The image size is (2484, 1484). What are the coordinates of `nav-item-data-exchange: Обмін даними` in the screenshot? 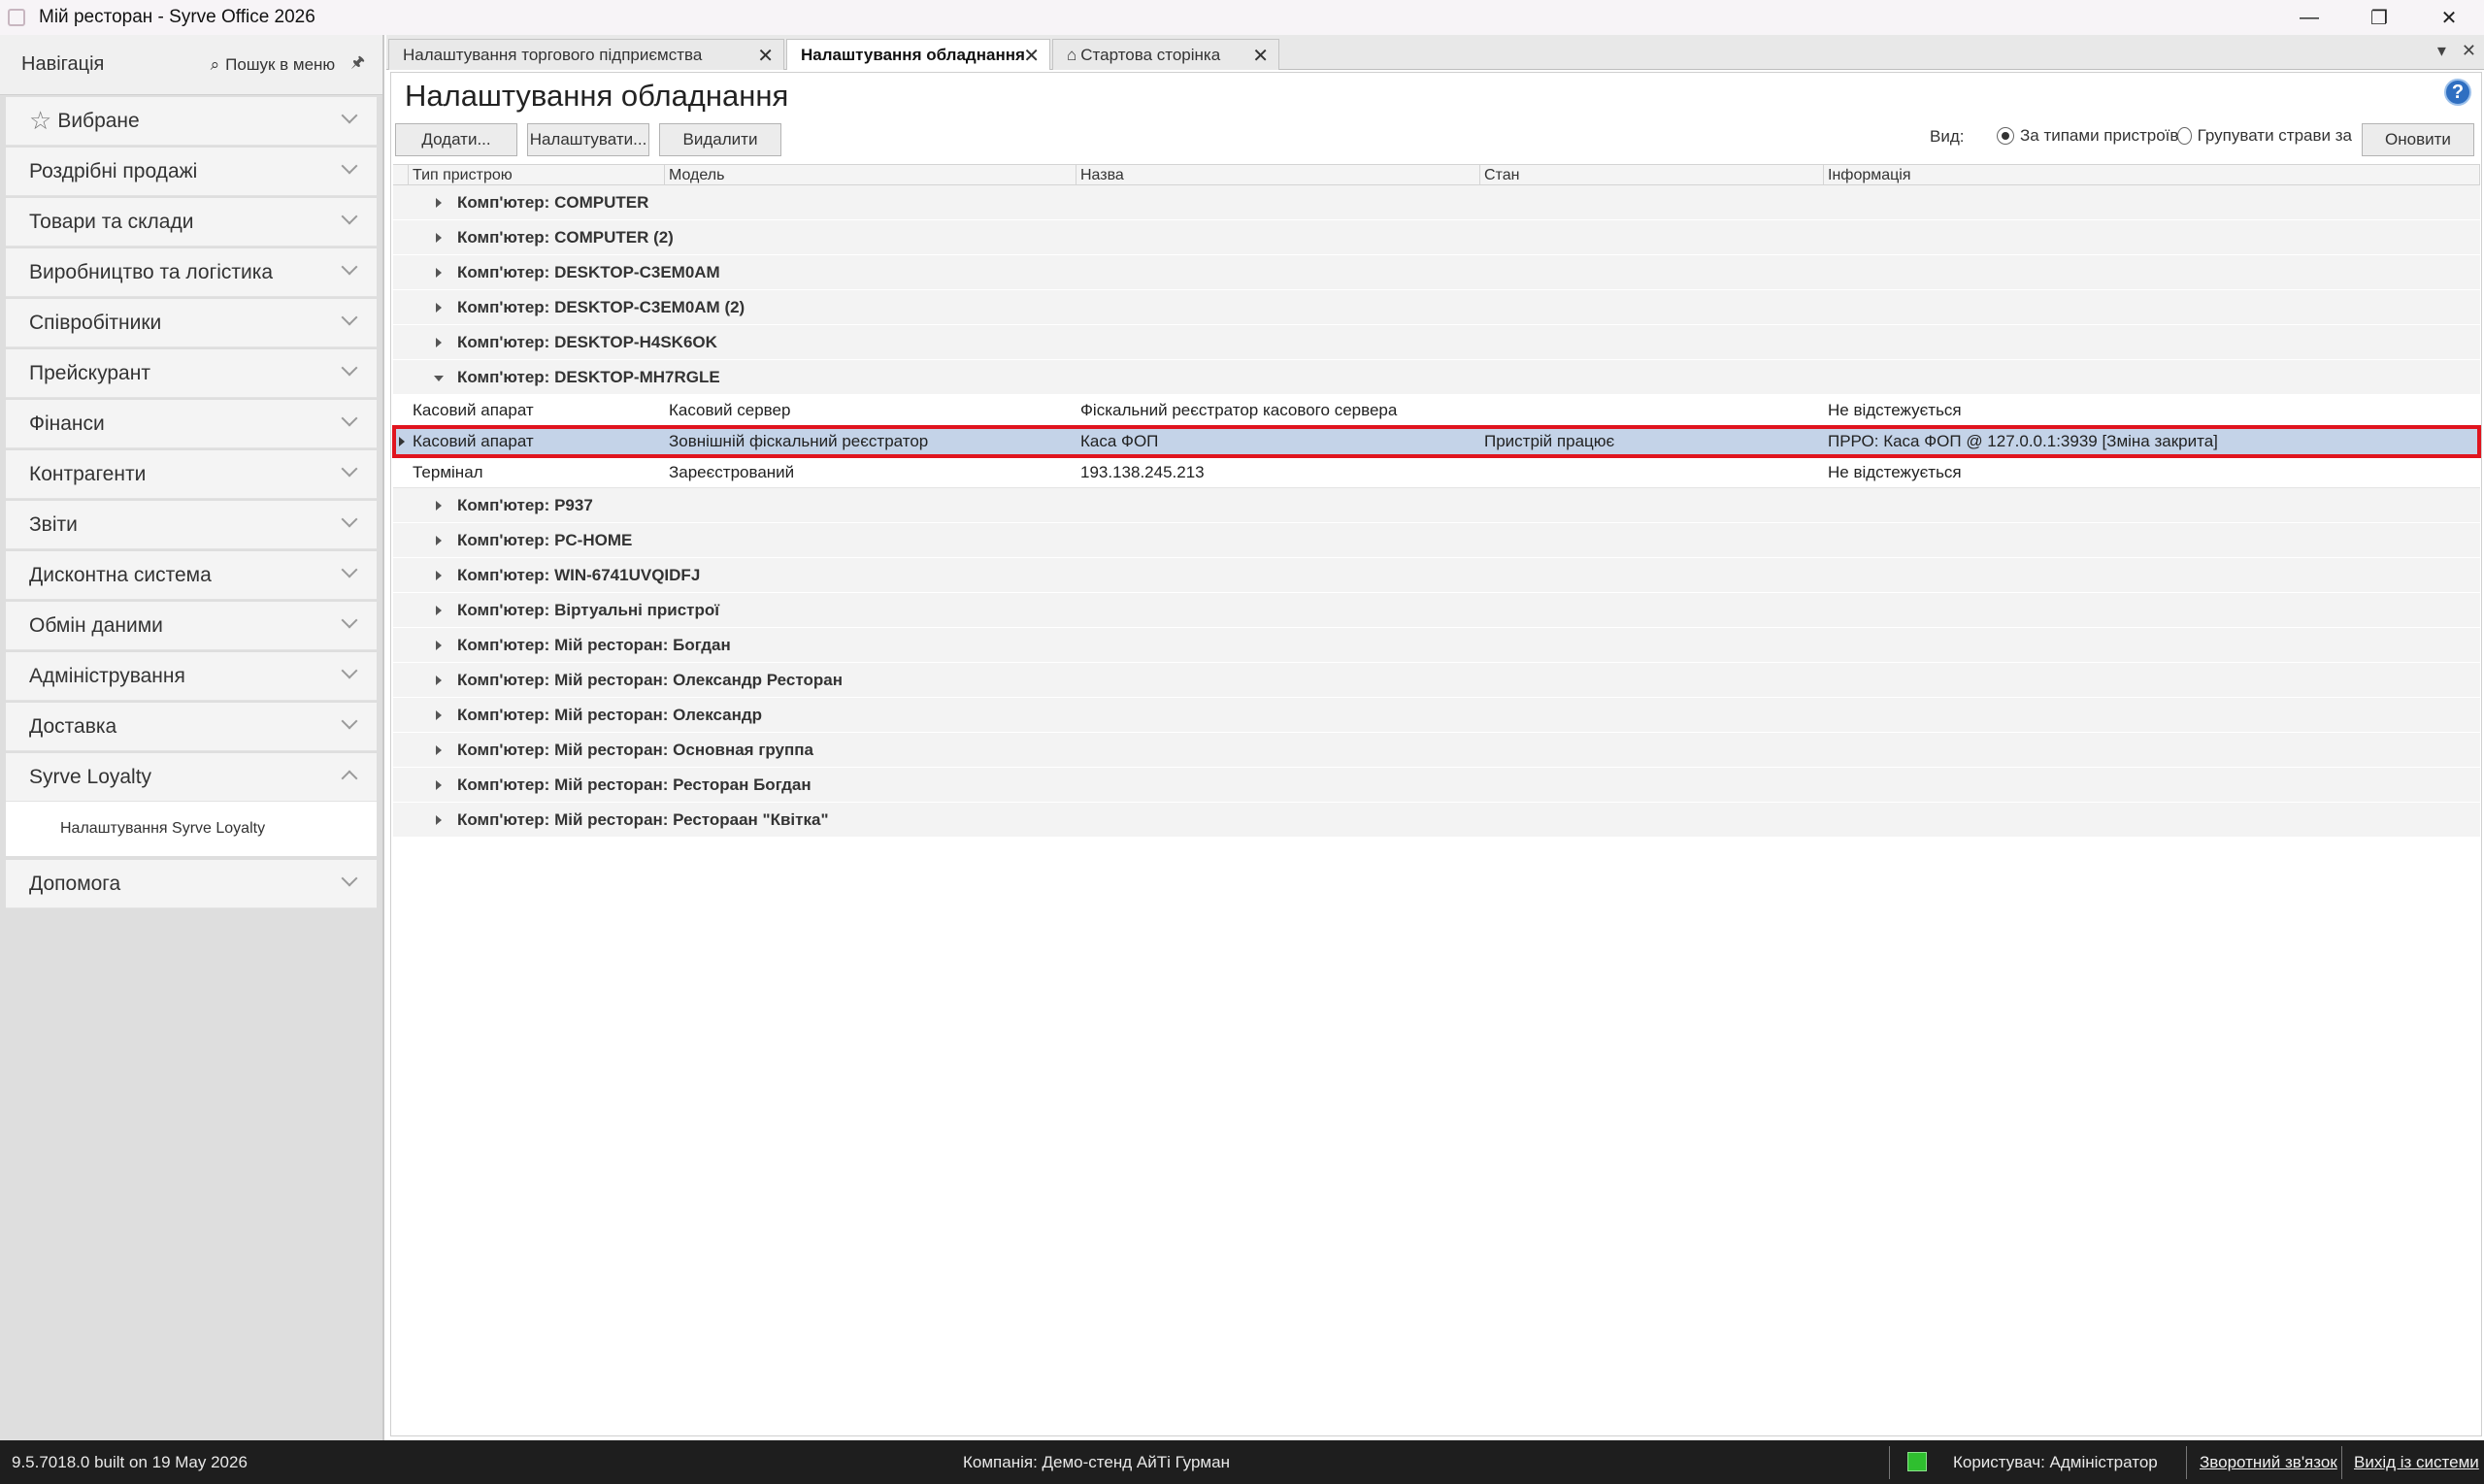 It's located at (191, 626).